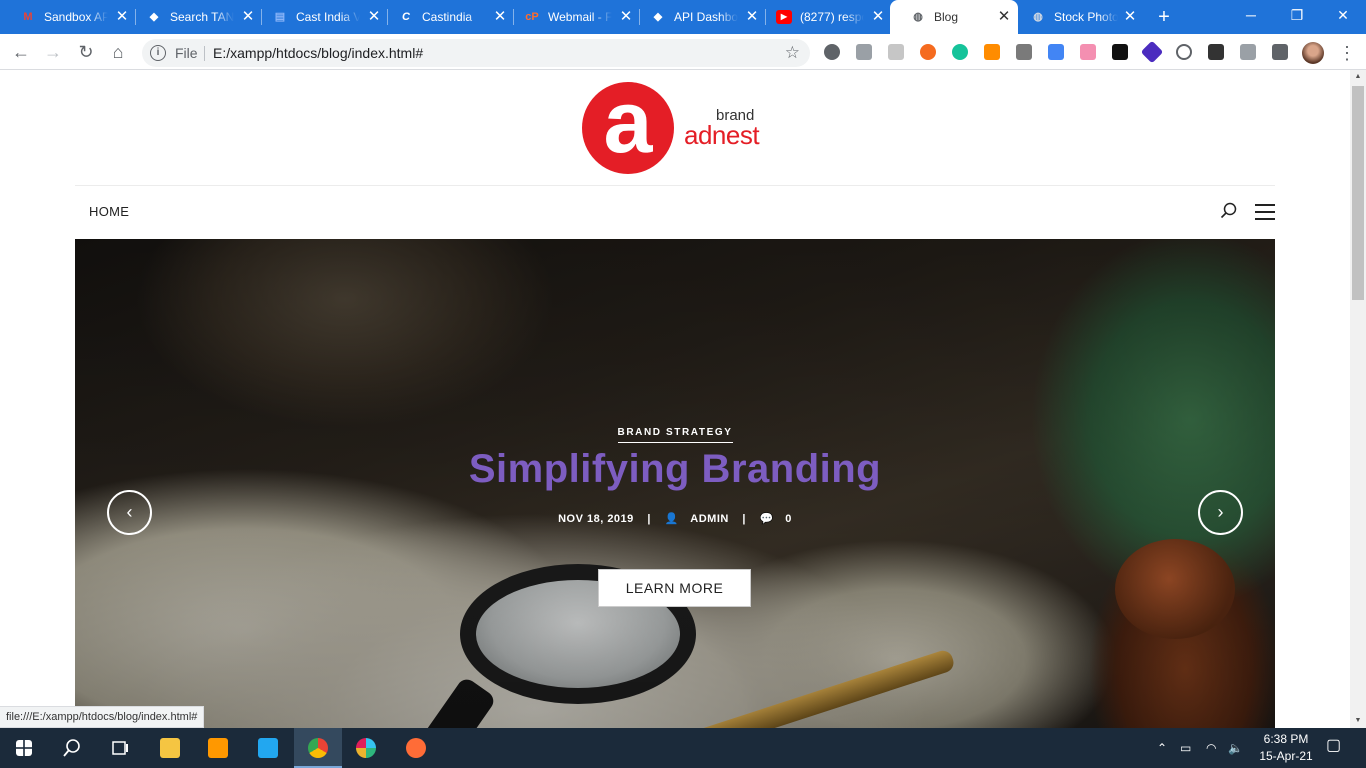 The image size is (1366, 768). Describe the element at coordinates (1120, 52) in the screenshot. I see `camera-icon` at that location.